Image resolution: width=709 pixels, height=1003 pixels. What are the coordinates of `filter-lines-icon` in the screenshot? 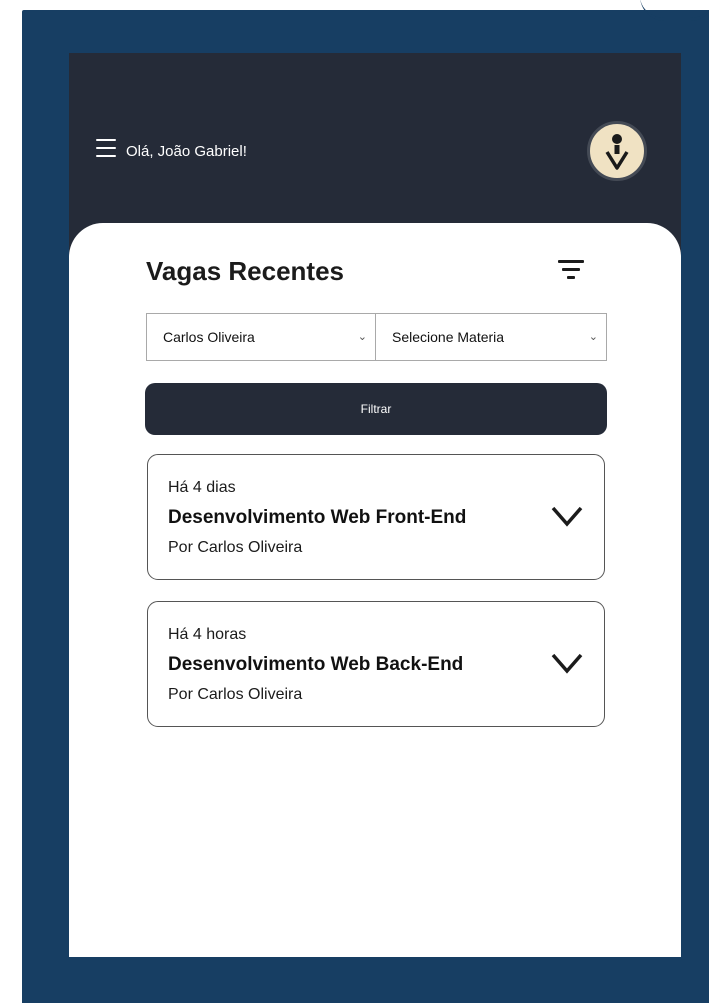 It's located at (571, 270).